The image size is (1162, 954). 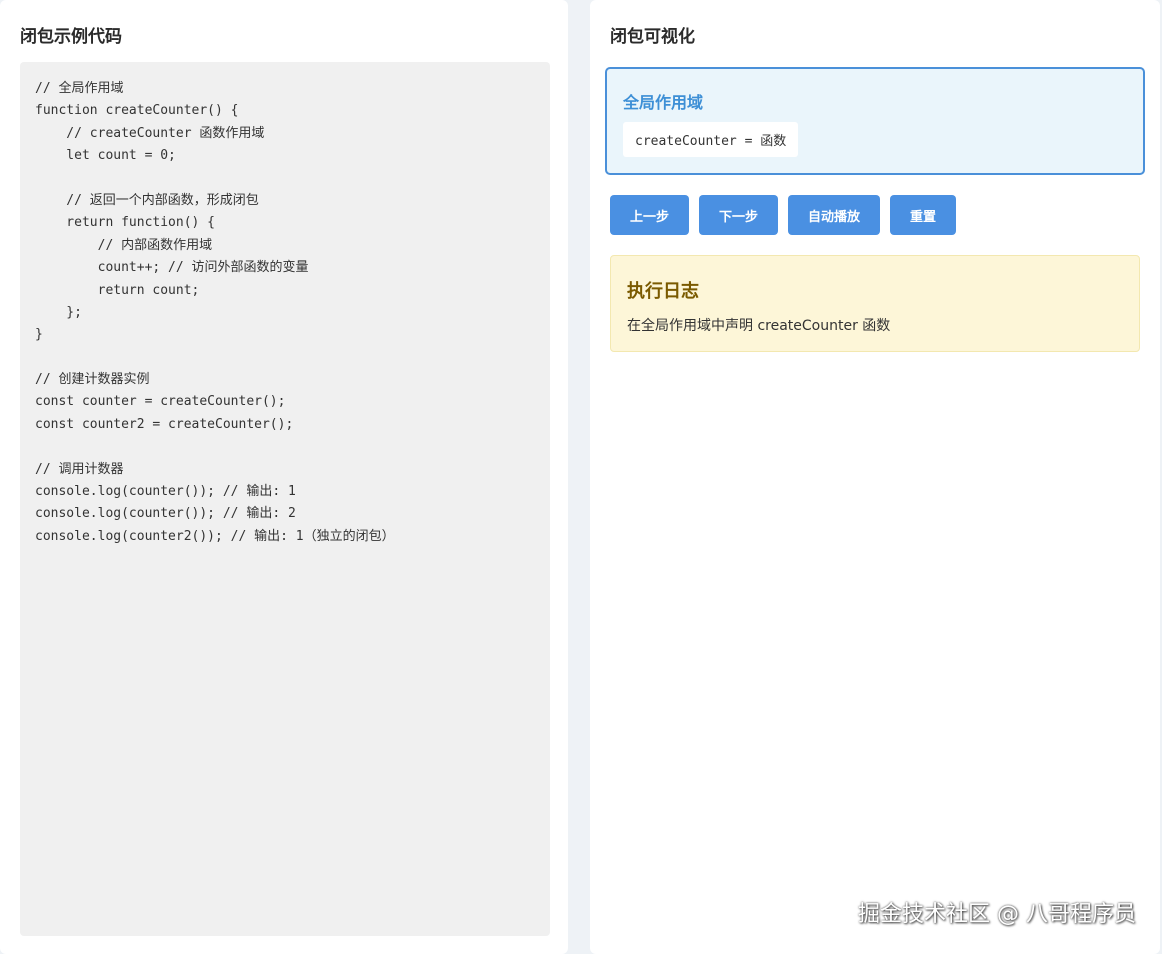 What do you see at coordinates (172, 268) in the screenshot?
I see `code-line: count++; // 访问外部函数的变量` at bounding box center [172, 268].